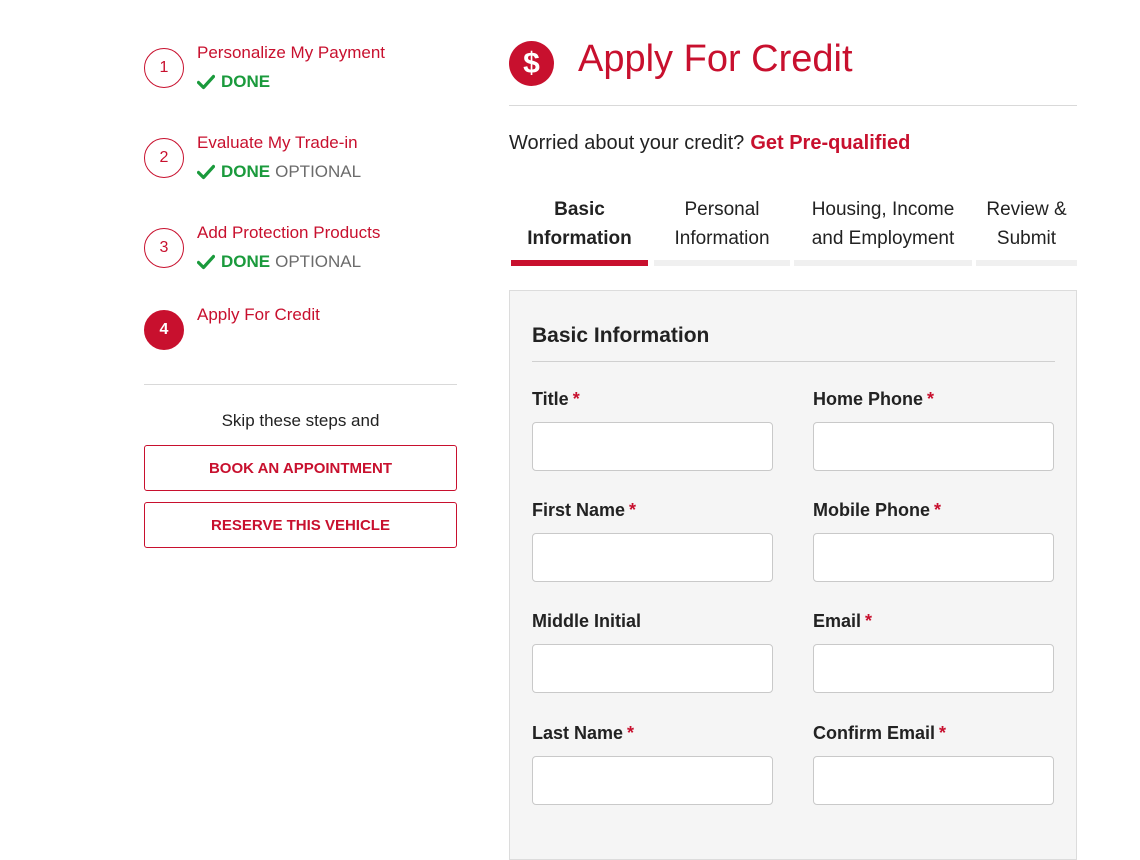 The height and width of the screenshot is (860, 1140). What do you see at coordinates (652, 512) in the screenshot?
I see `field-label: First Name *` at bounding box center [652, 512].